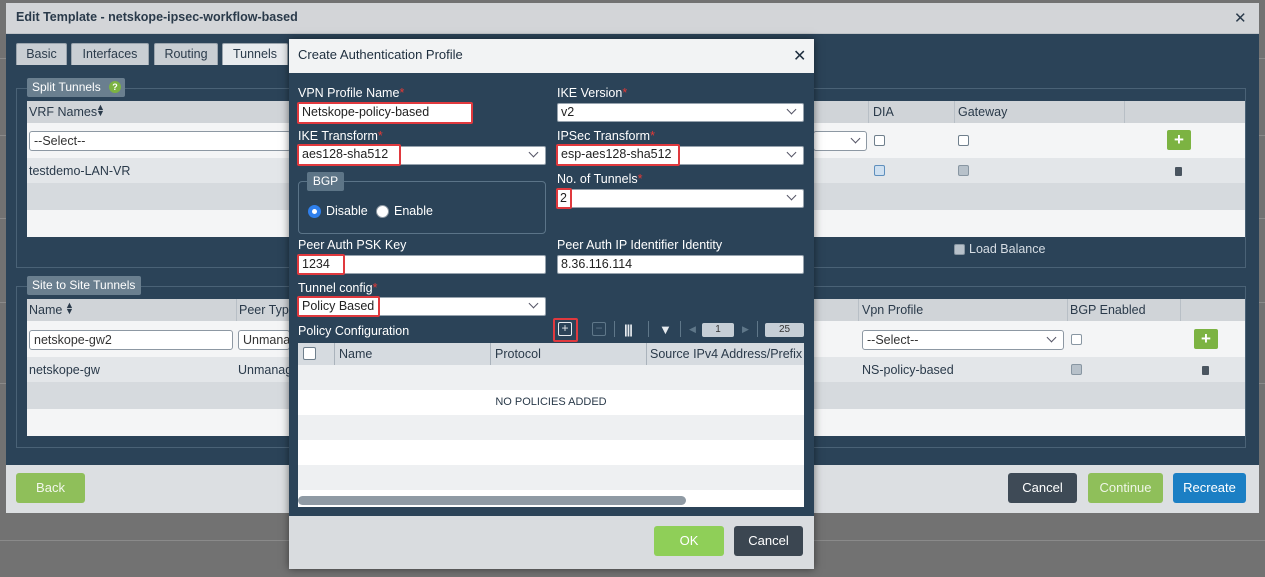  I want to click on prev-page-icon: ◀, so click(692, 329).